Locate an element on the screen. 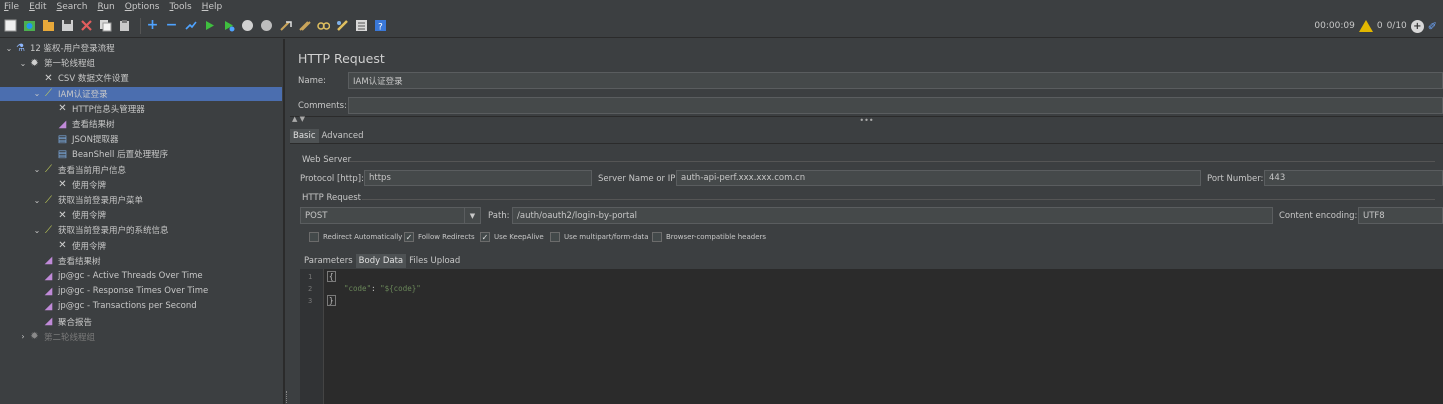  tree-item-label: 第一轮线程组 is located at coordinates (70, 64).